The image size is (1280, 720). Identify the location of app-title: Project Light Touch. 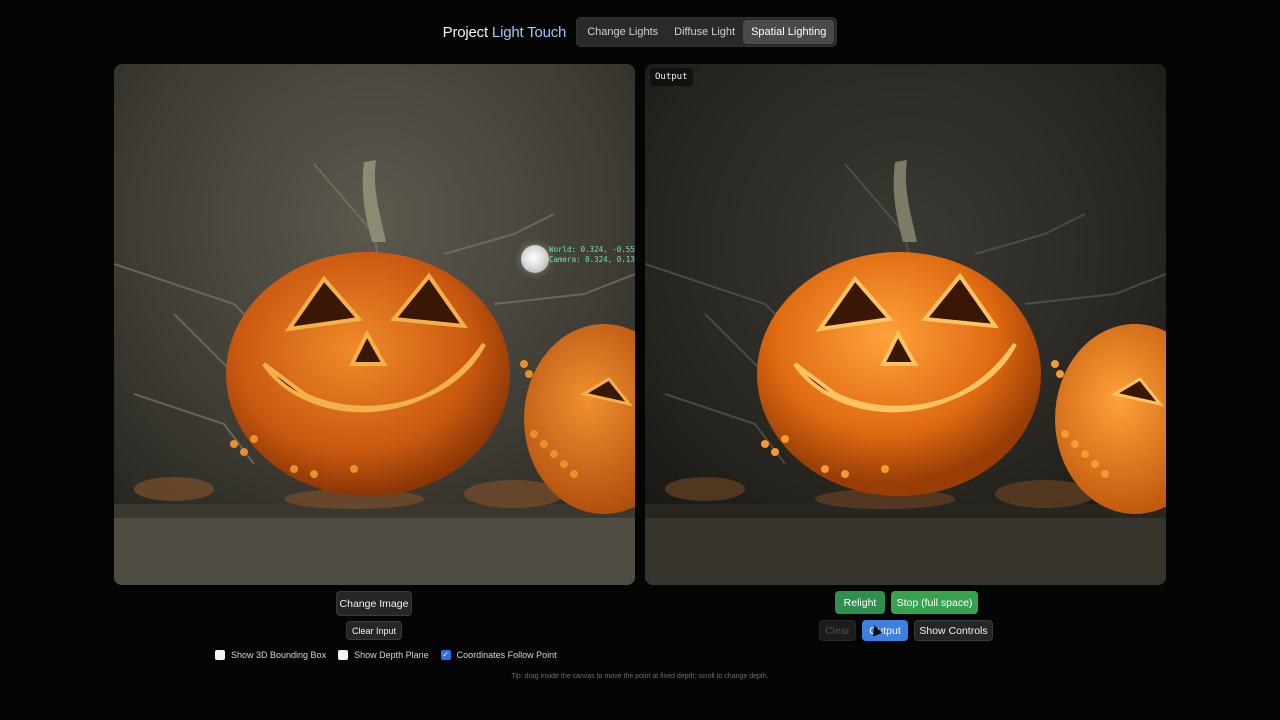
(505, 32).